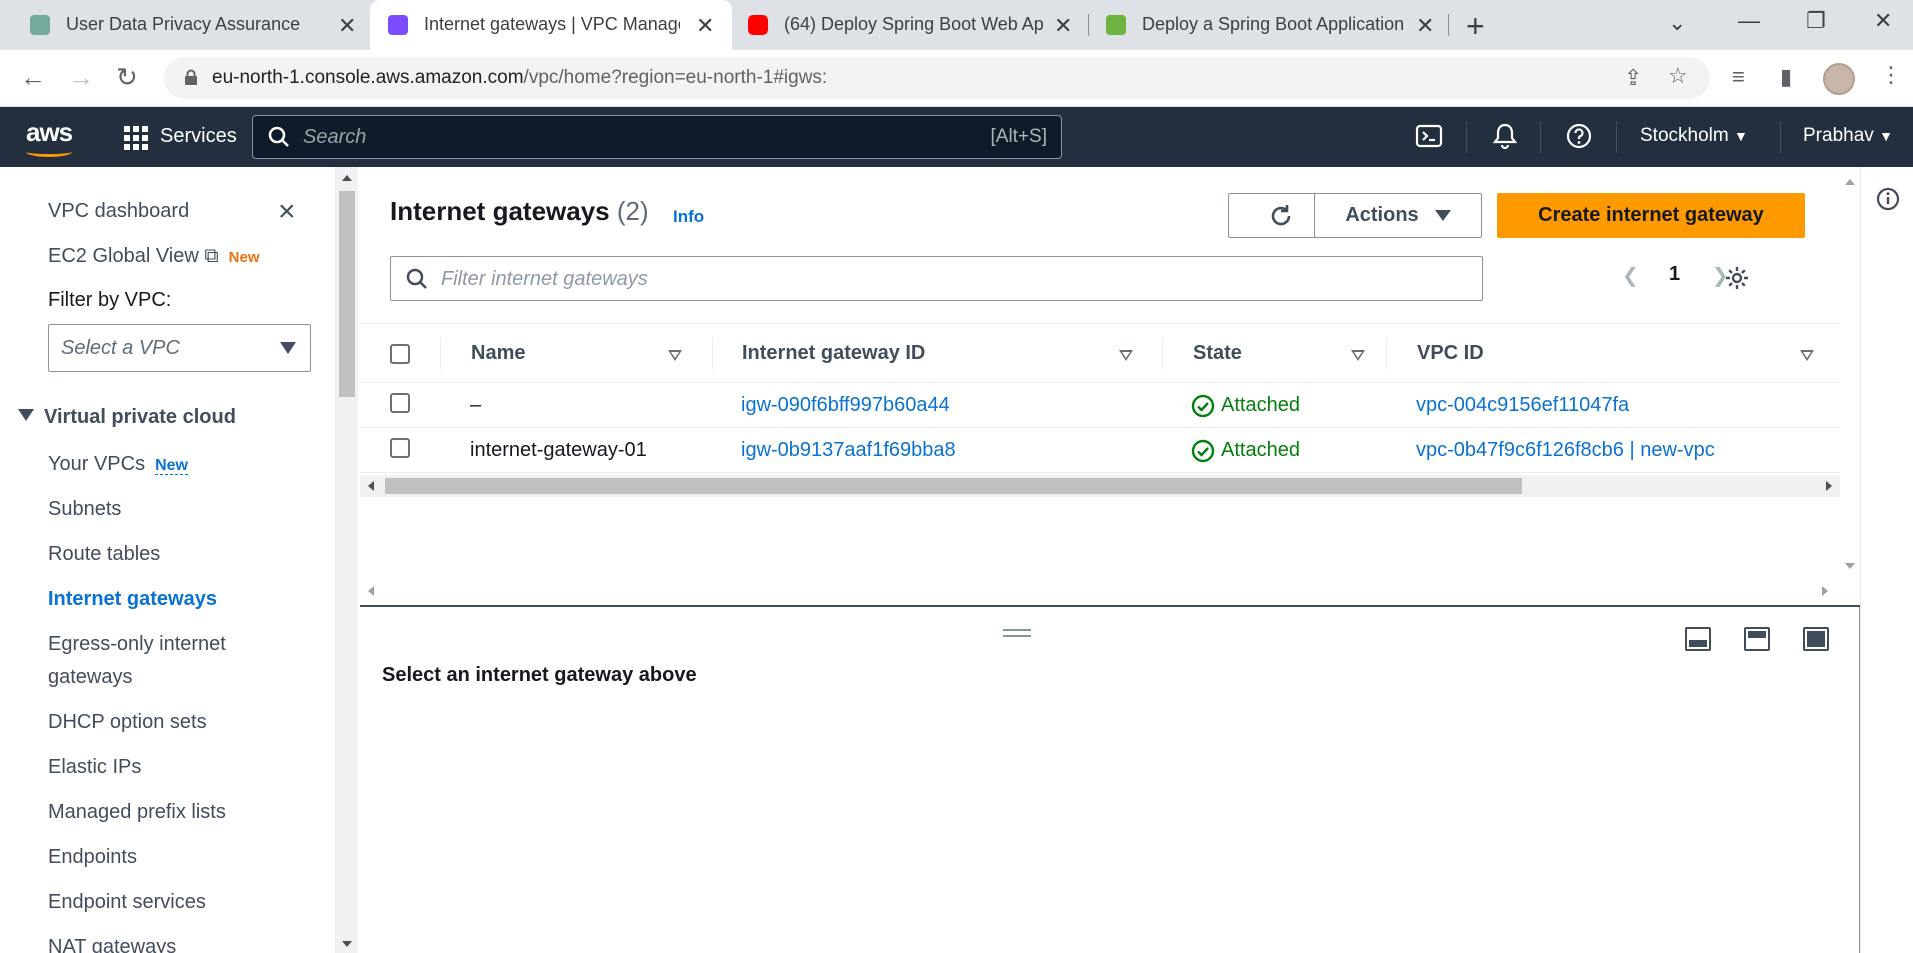 This screenshot has width=1913, height=953. Describe the element at coordinates (1684, 135) in the screenshot. I see `region-label: Stockholm` at that location.